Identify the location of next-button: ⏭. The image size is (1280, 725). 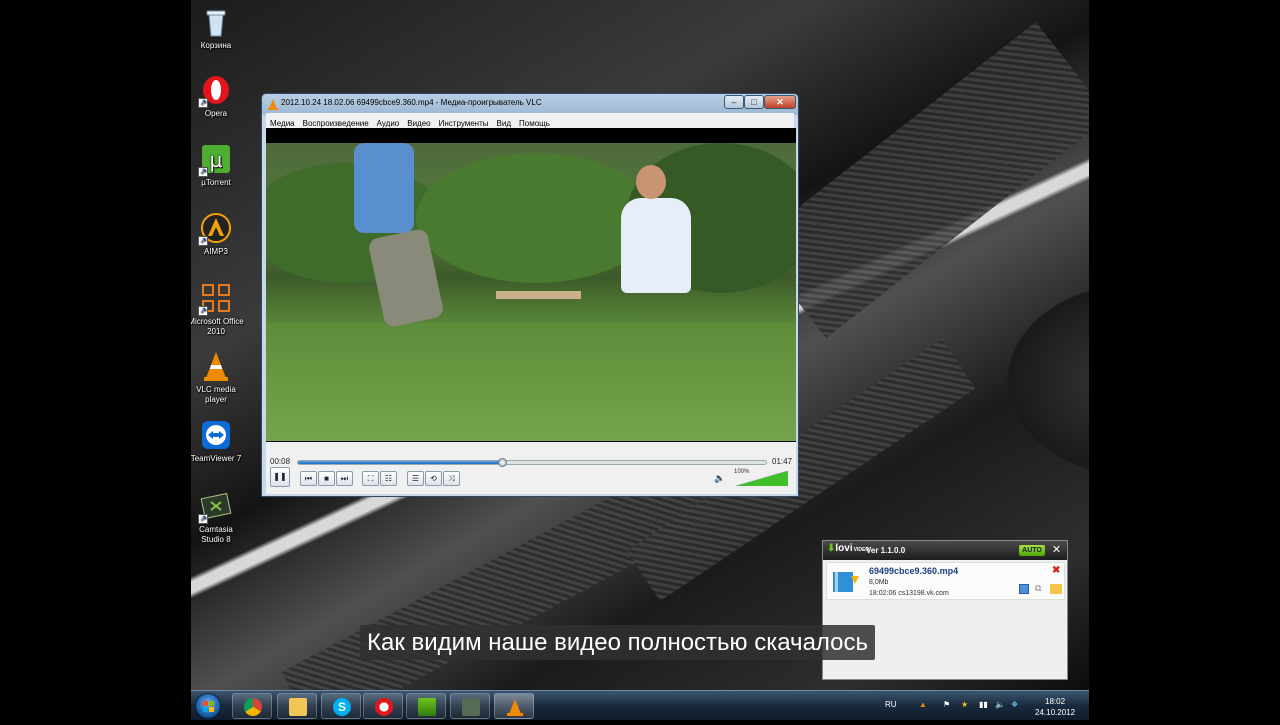
(344, 478).